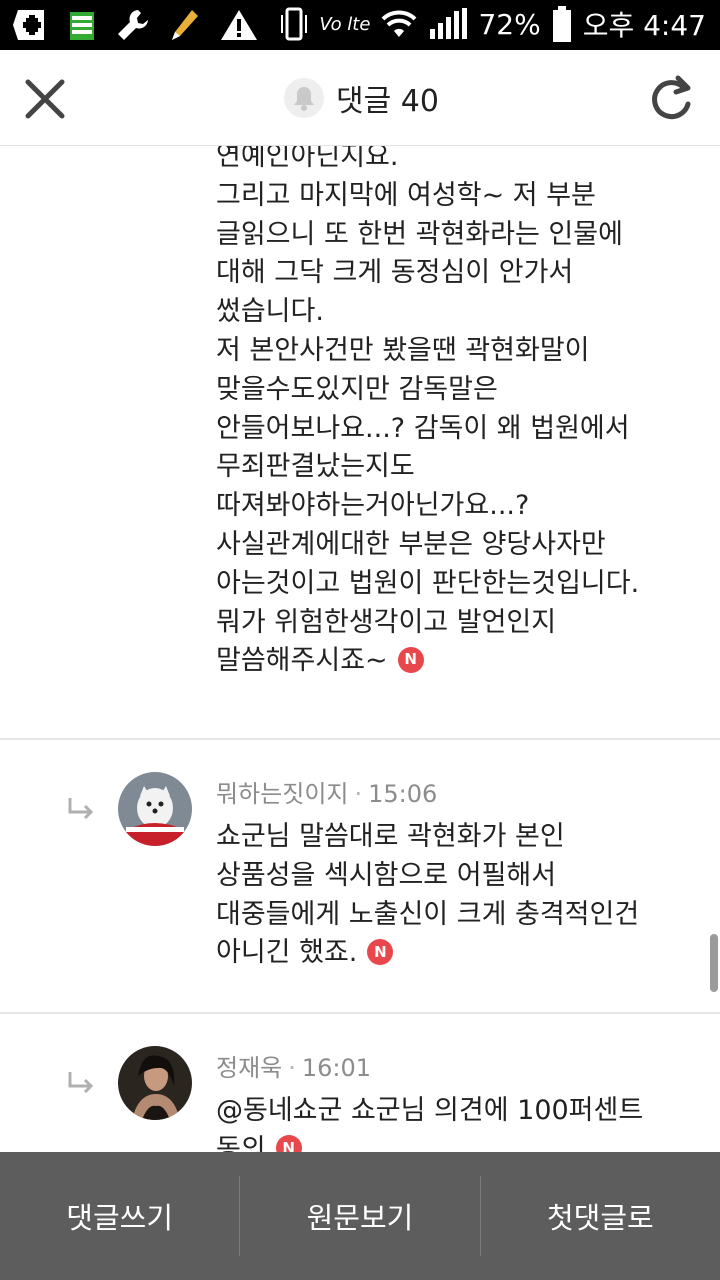 This screenshot has width=720, height=1280. What do you see at coordinates (345, 24) in the screenshot?
I see `volte-indicator: Vo lte` at bounding box center [345, 24].